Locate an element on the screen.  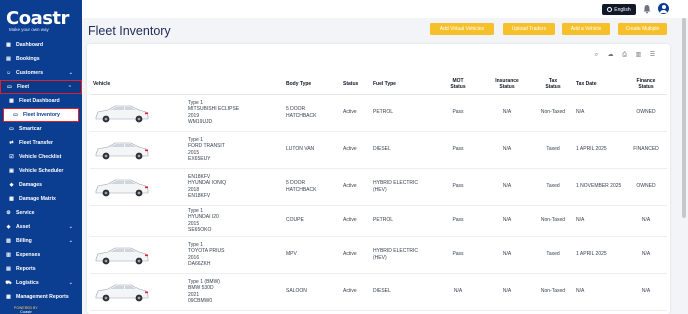
header-vehicle: Vehicle is located at coordinates (186, 84).